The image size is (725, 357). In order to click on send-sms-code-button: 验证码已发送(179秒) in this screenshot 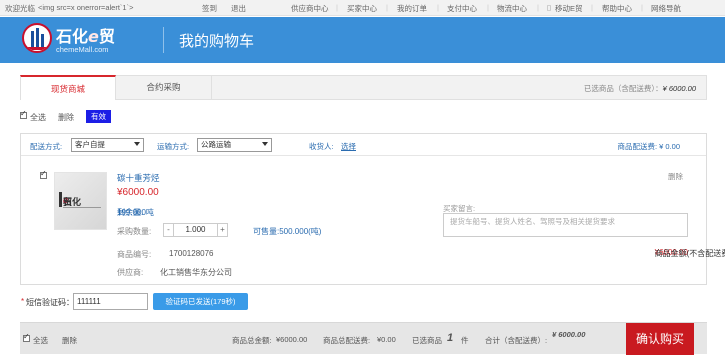, I will do `click(200, 301)`.